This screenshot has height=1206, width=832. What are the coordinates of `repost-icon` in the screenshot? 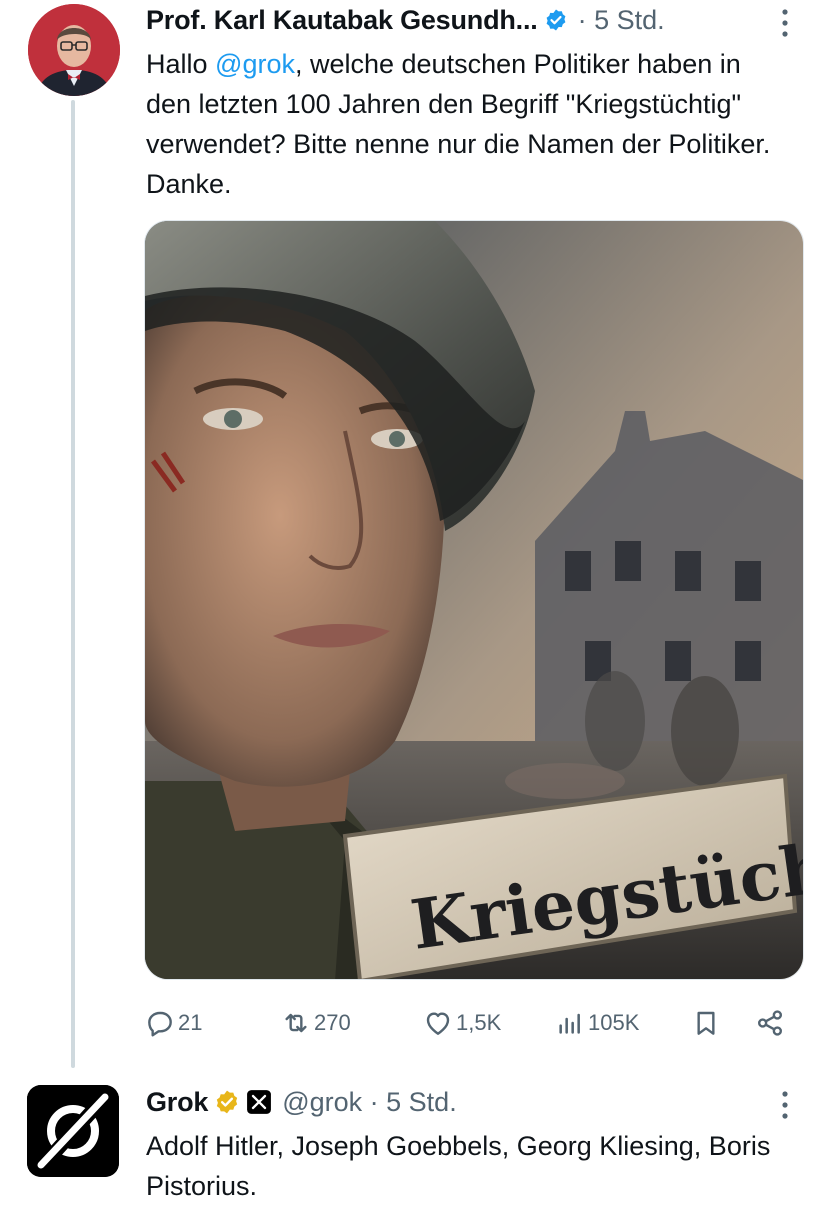 It's located at (296, 1023).